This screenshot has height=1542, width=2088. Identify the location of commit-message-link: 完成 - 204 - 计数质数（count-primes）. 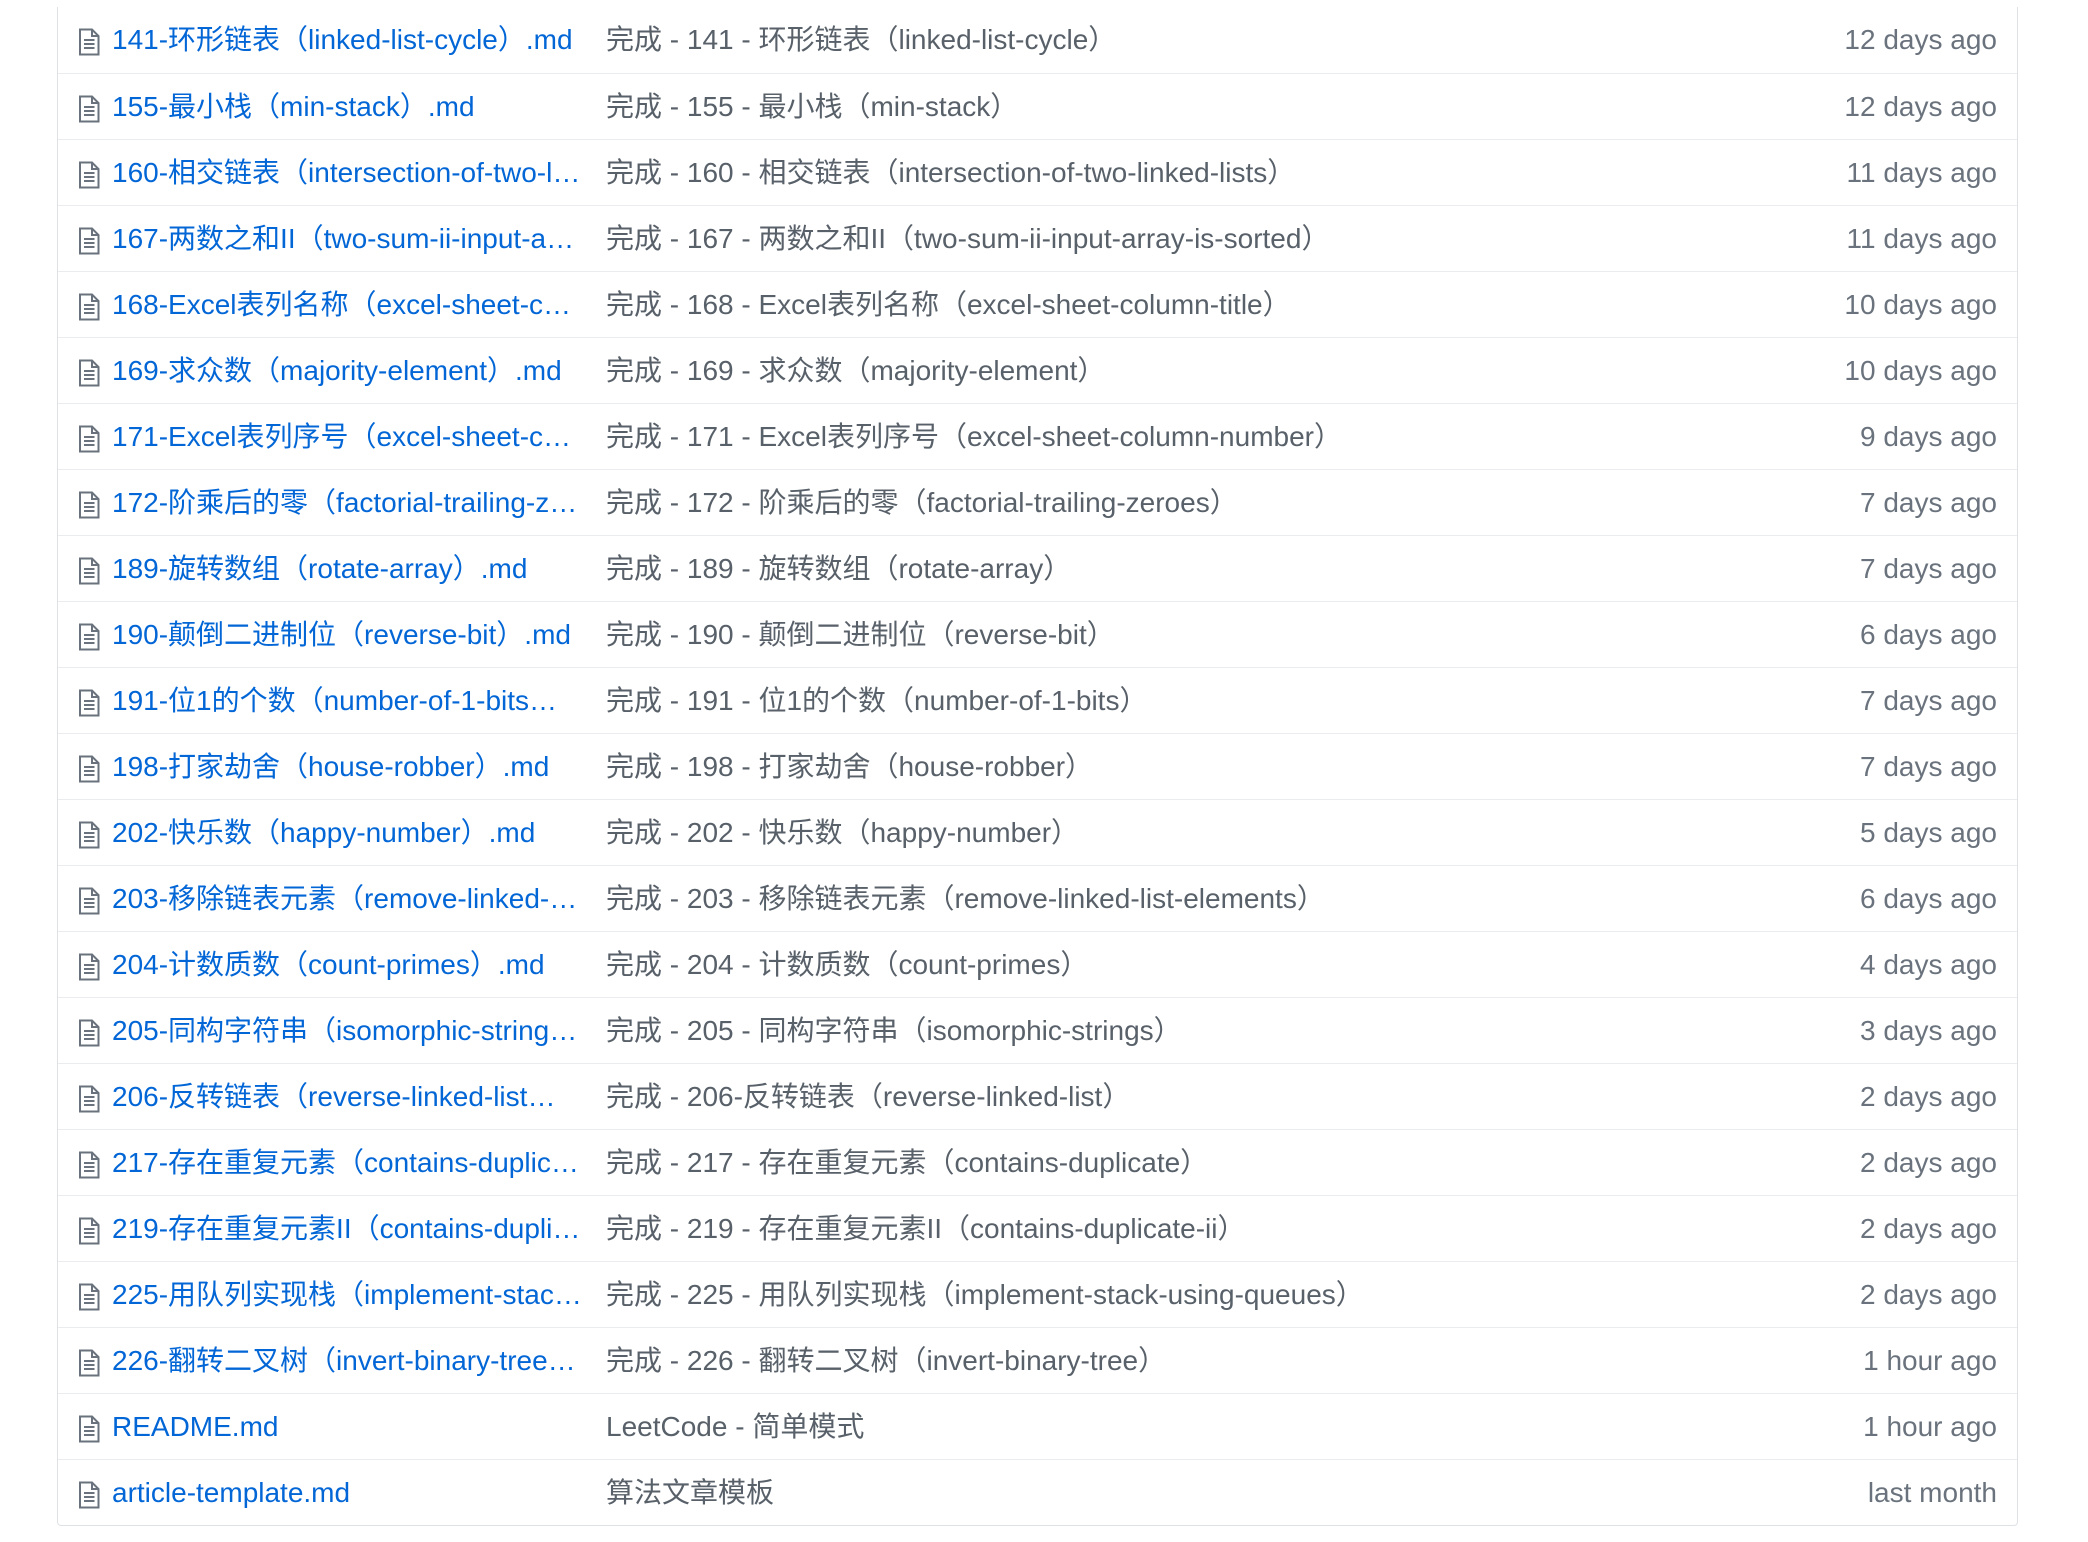
(1206, 965).